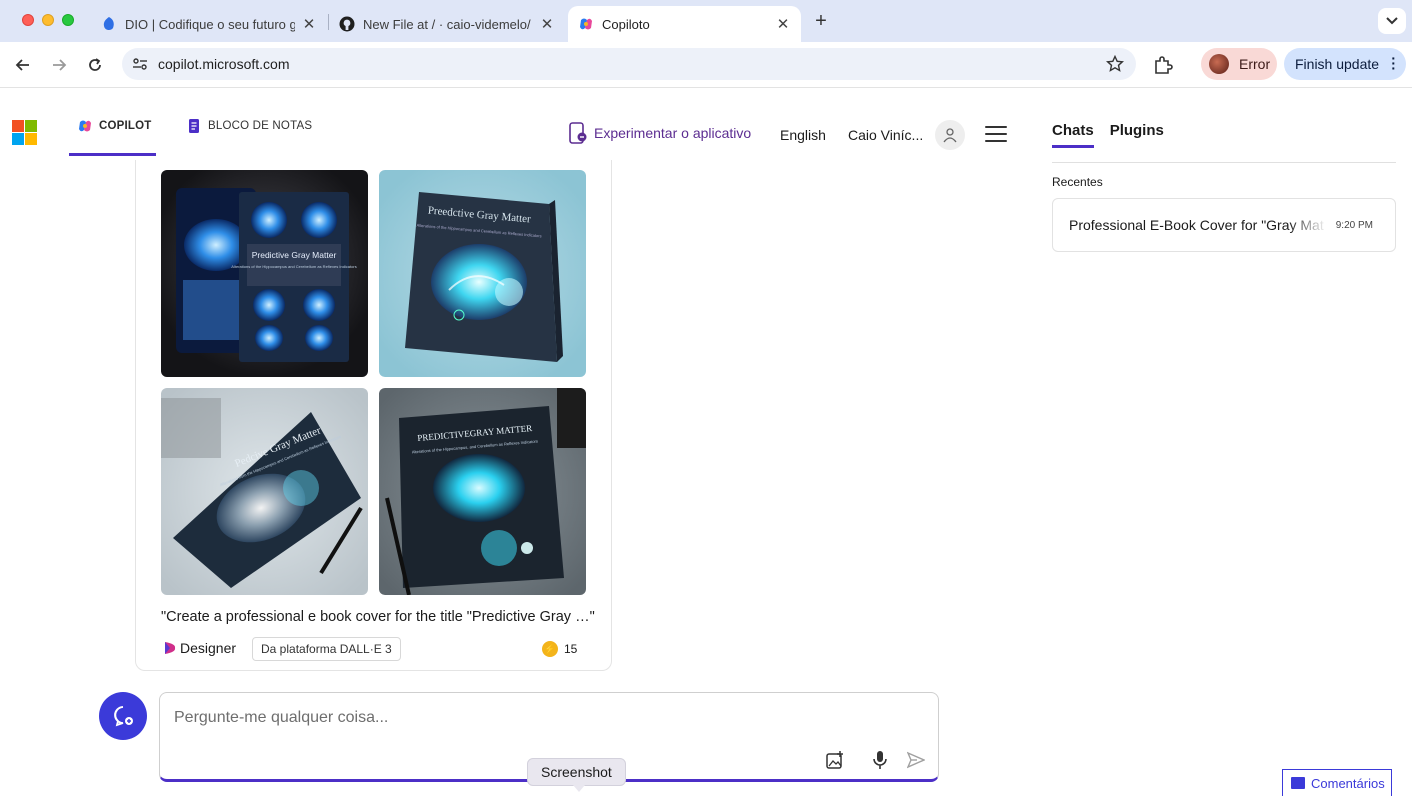 The width and height of the screenshot is (1412, 796). What do you see at coordinates (28, 20) in the screenshot?
I see `close-window-button` at bounding box center [28, 20].